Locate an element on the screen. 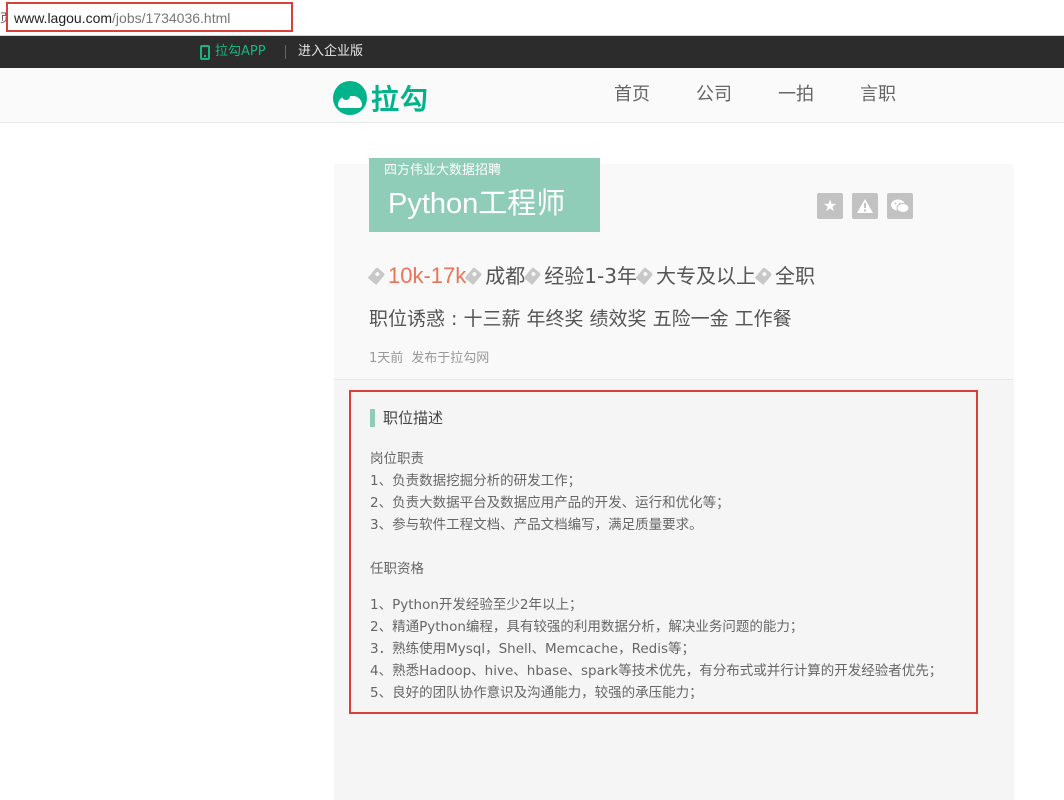  logo-icon is located at coordinates (350, 98).